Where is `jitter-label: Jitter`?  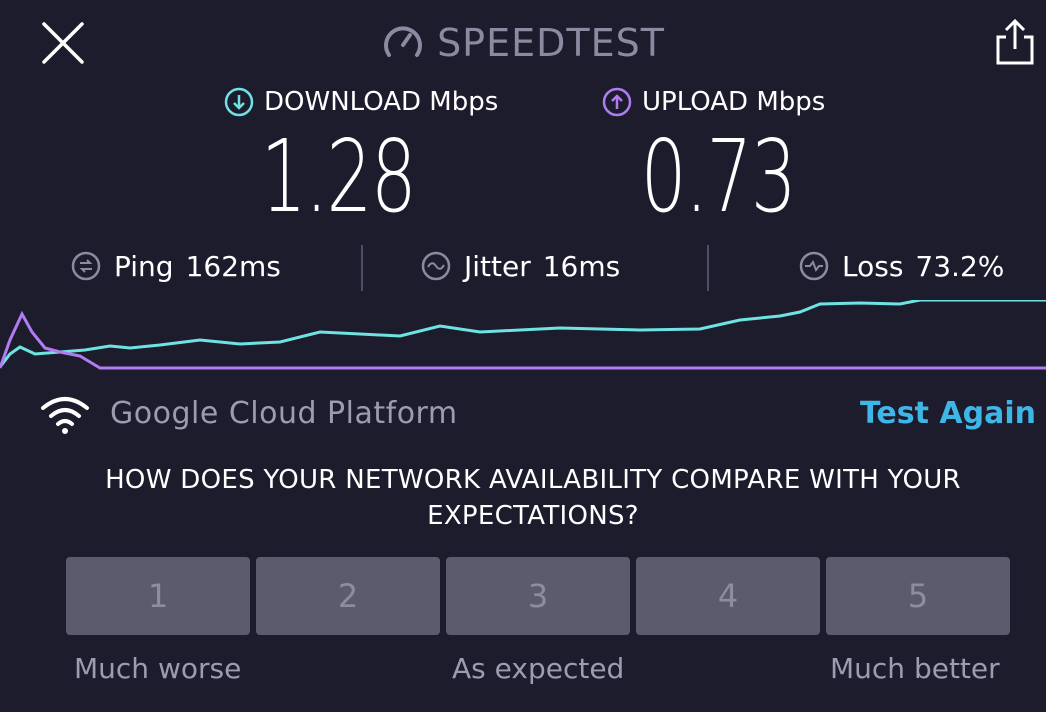 jitter-label: Jitter is located at coordinates (497, 266).